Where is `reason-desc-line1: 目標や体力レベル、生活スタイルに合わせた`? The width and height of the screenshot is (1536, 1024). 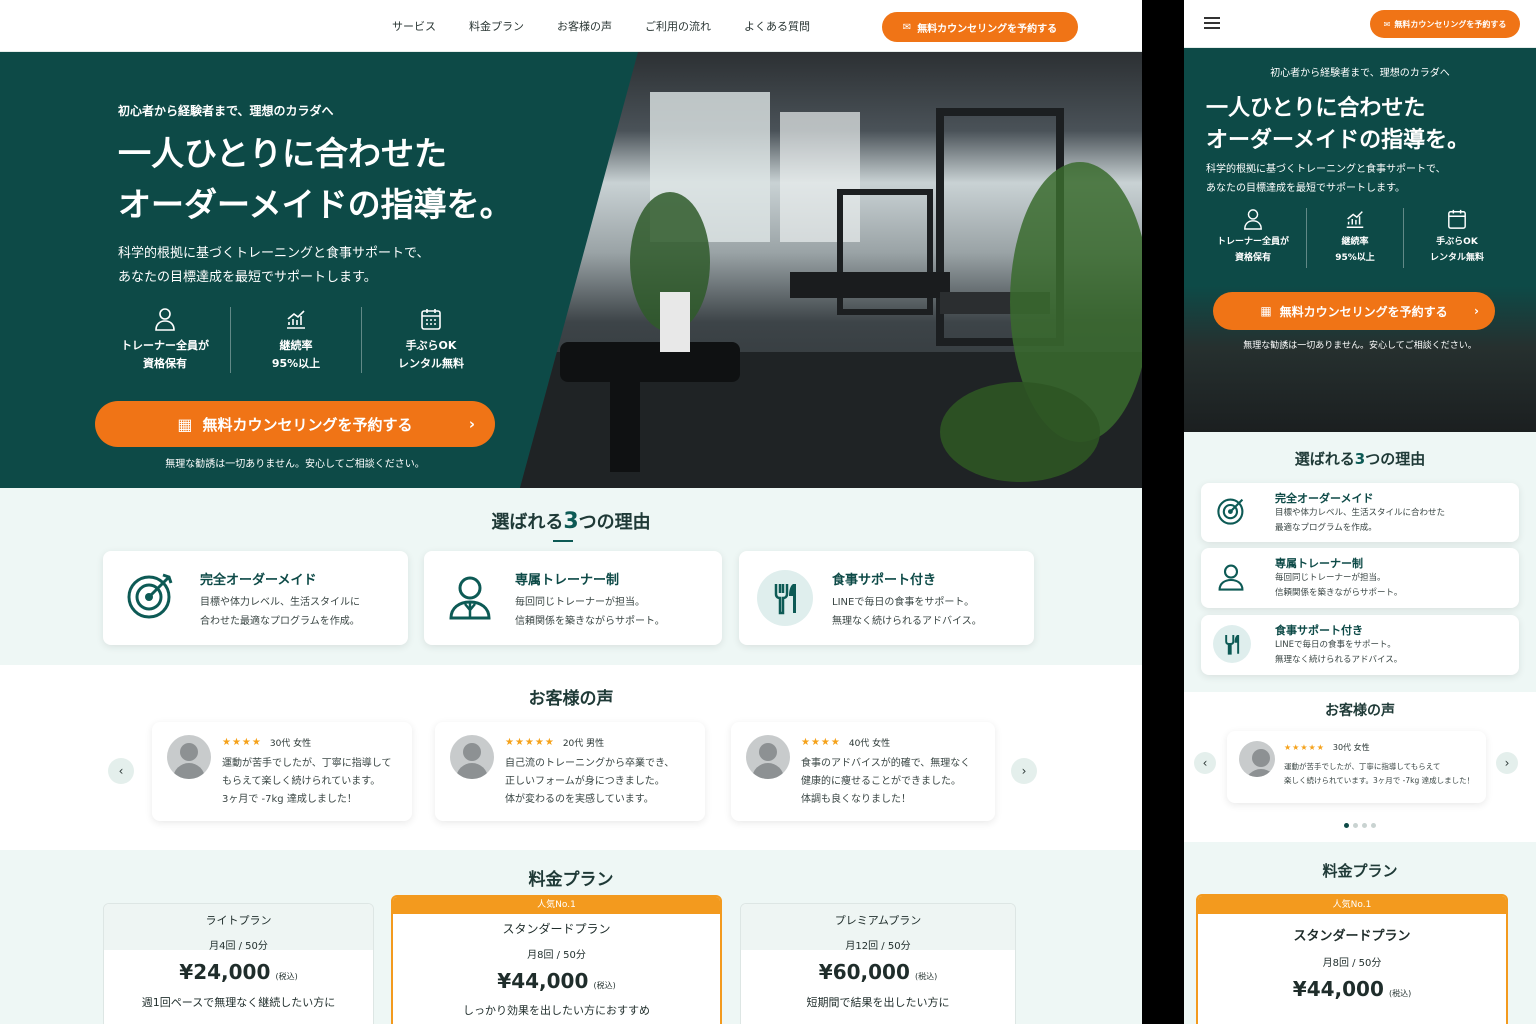
reason-desc-line1: 目標や体力レベル、生活スタイルに合わせた is located at coordinates (1360, 513).